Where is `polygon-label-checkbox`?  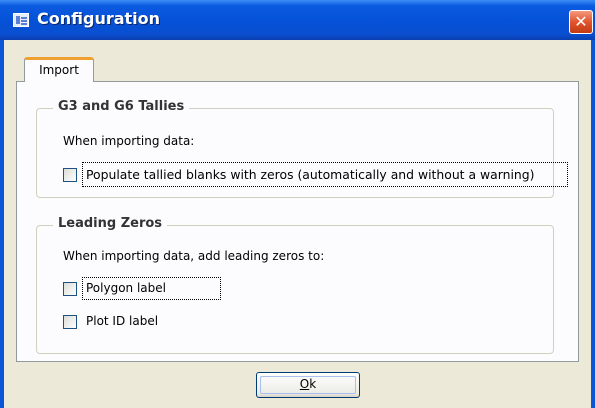 polygon-label-checkbox is located at coordinates (70, 289).